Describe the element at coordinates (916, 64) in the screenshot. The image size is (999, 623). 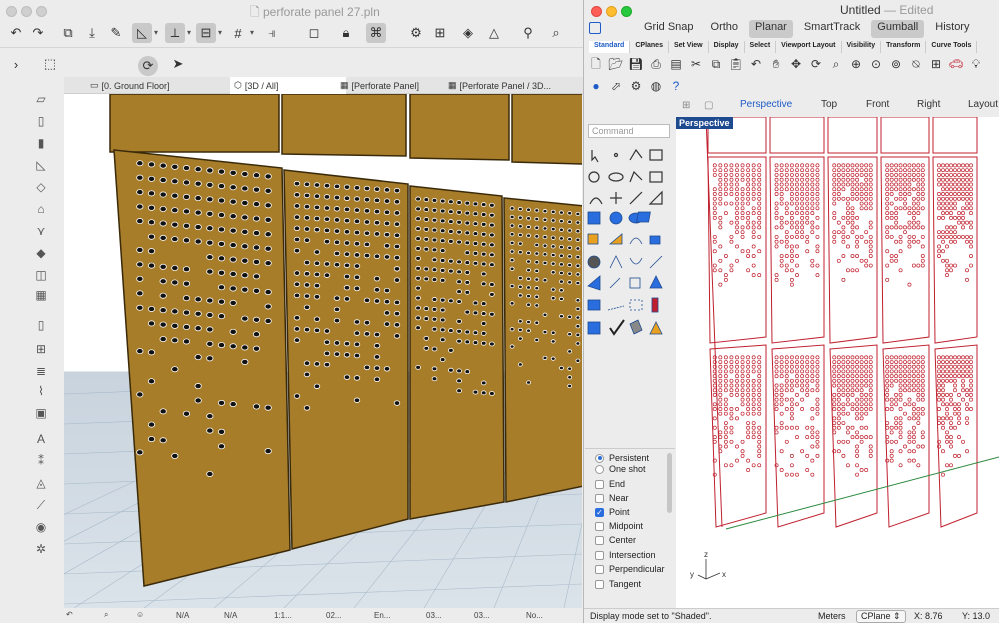
I see `undo-view-icon: ⍉` at that location.